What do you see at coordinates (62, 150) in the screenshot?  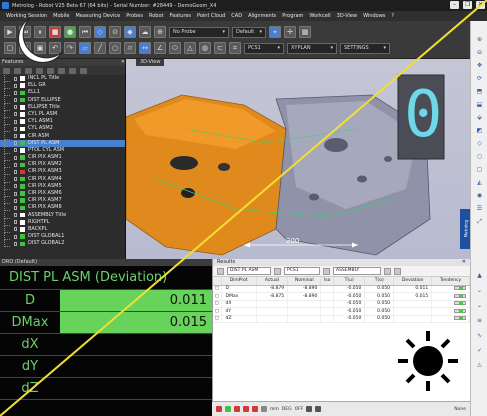 I see `feature-tree-item: PTOL CYL ASM` at bounding box center [62, 150].